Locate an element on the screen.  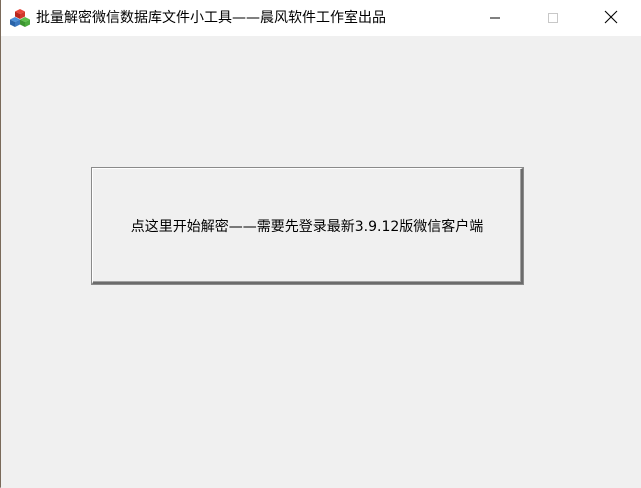
maximize-button is located at coordinates (553, 18).